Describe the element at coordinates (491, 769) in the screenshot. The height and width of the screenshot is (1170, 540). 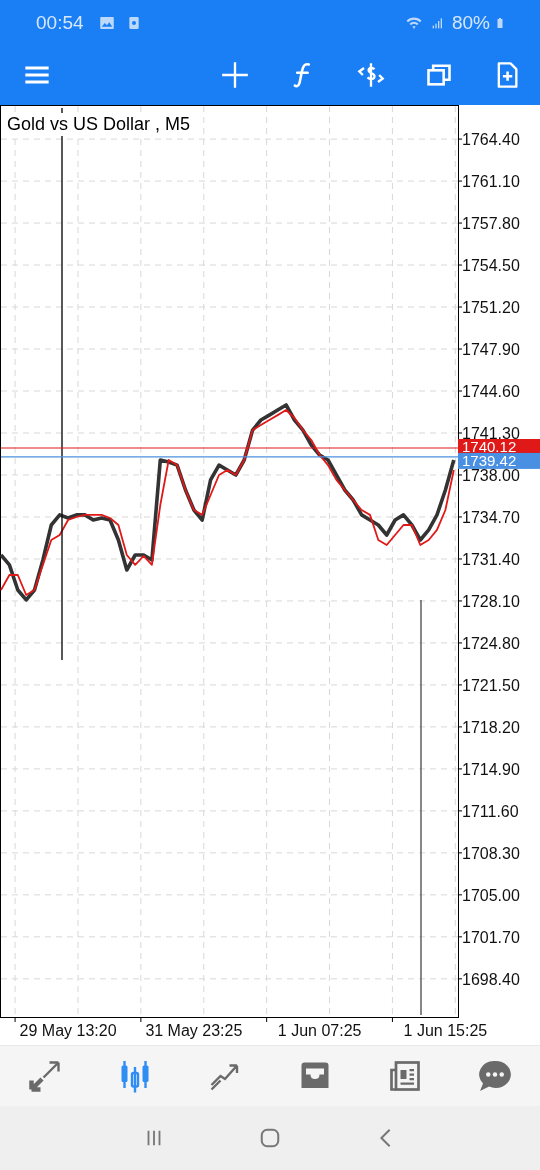
I see `axis-label: 1714.90` at that location.